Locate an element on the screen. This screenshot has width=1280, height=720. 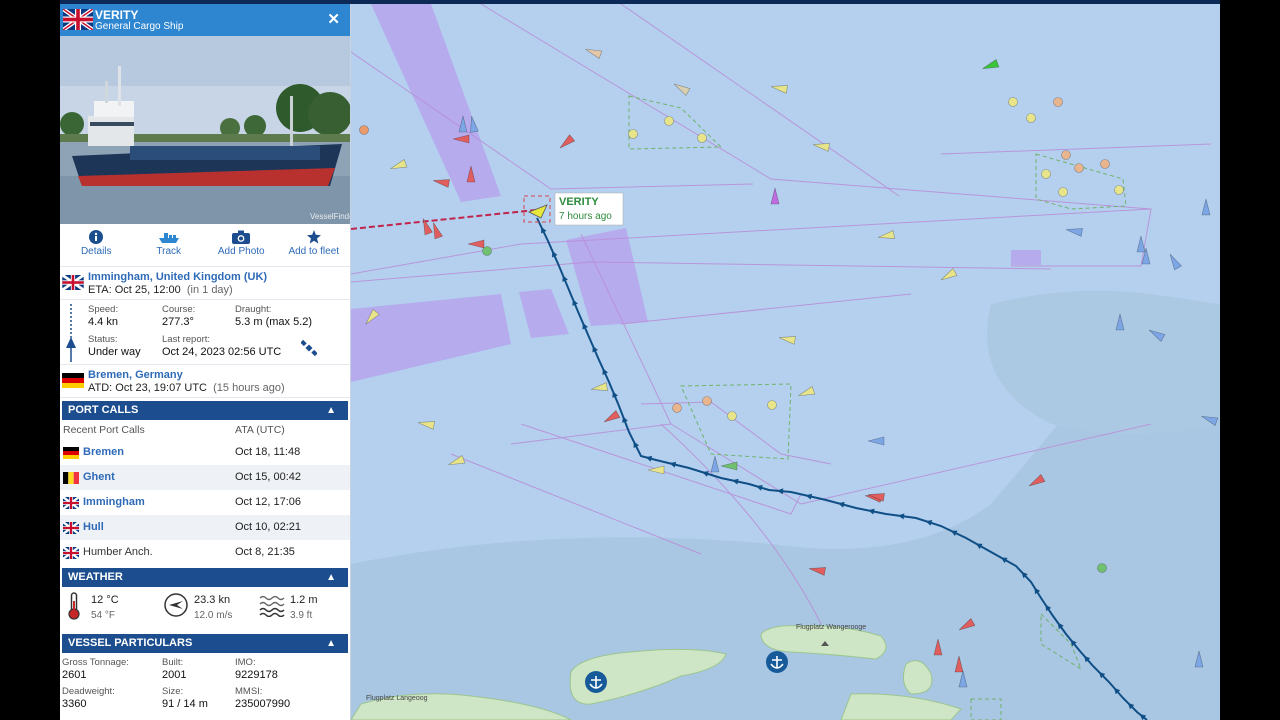
mmsi-value: 235007990 is located at coordinates (263, 704).